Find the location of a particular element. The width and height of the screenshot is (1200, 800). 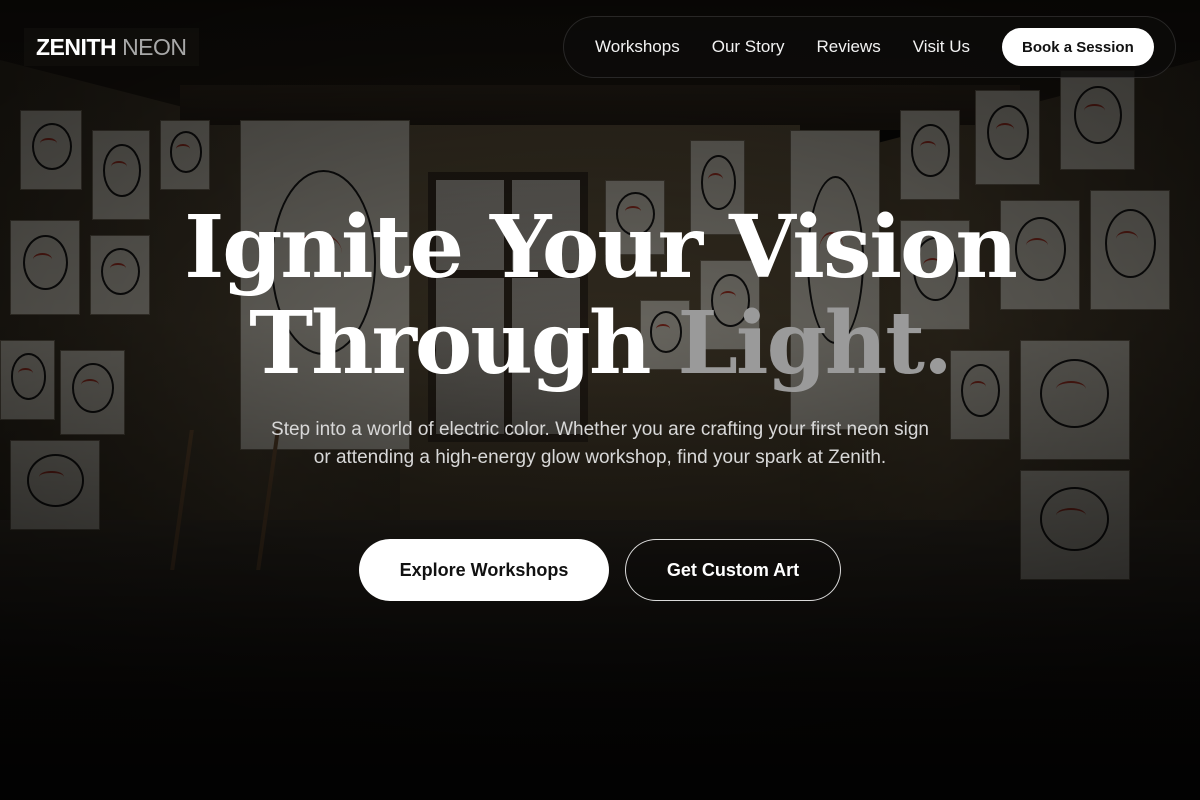

brand-logo: ZENITH NEON is located at coordinates (111, 47).